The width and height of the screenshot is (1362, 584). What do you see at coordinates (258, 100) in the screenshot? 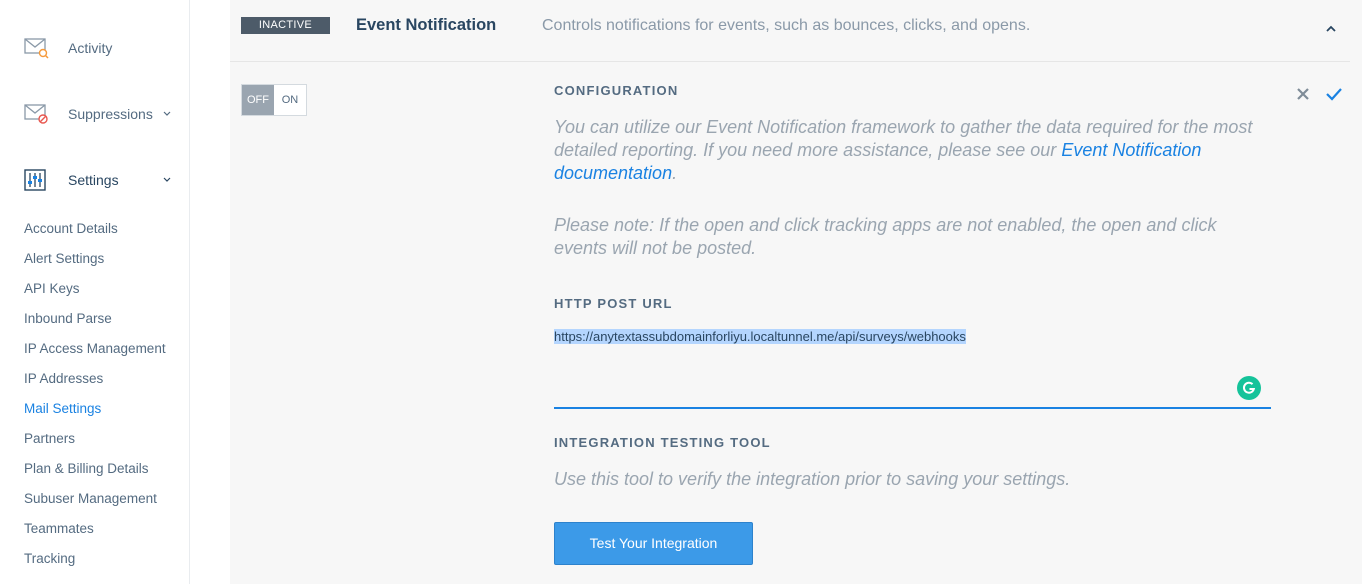
I see `toggle-off-label: OFF` at bounding box center [258, 100].